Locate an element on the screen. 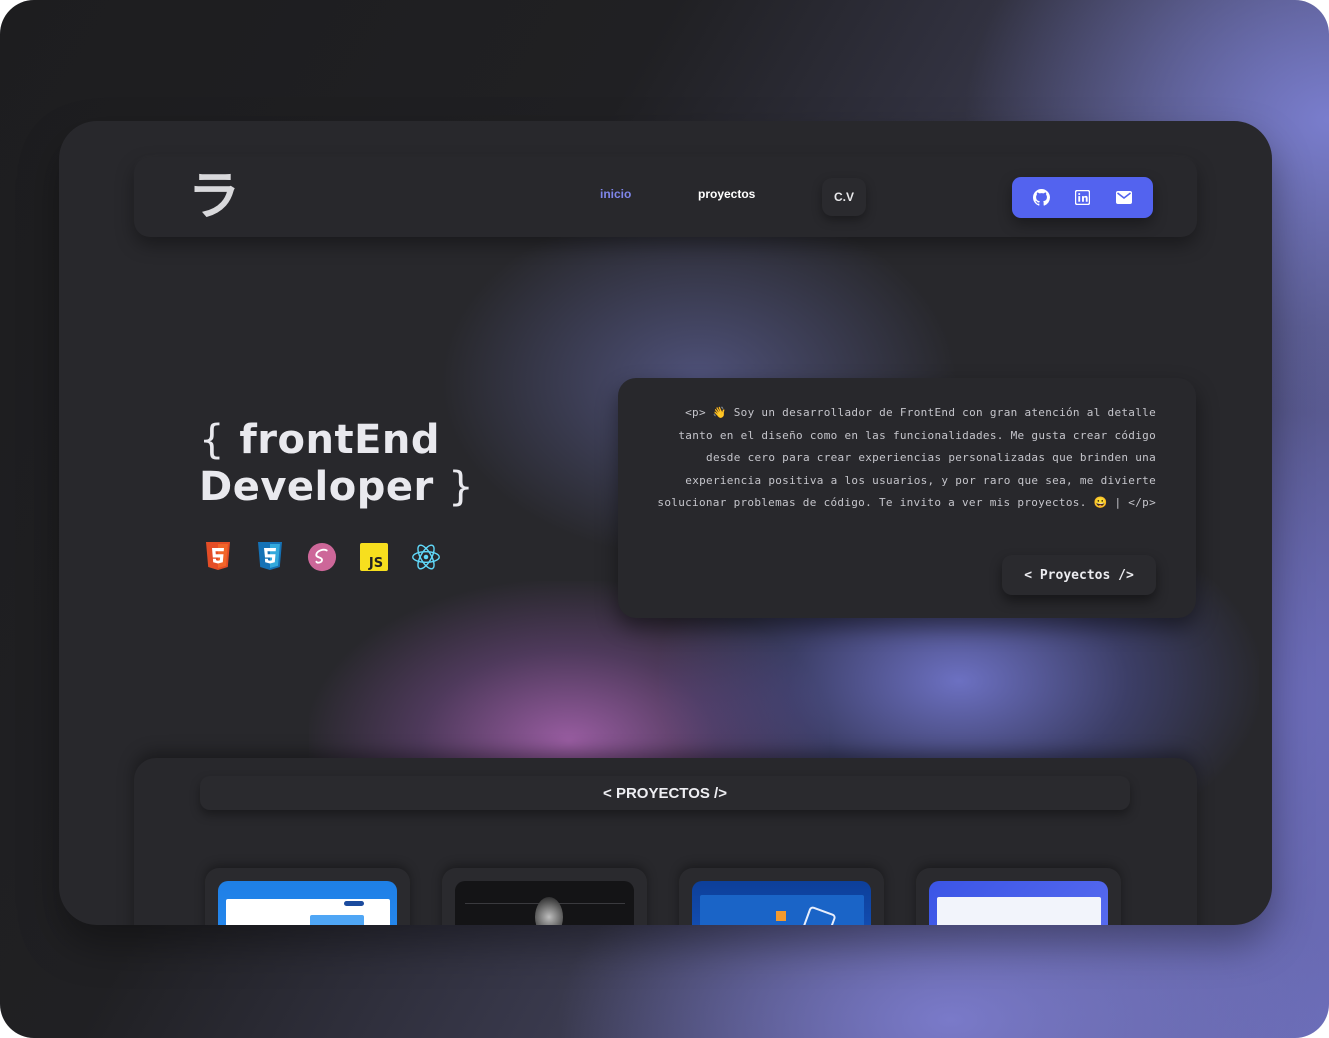 The height and width of the screenshot is (1038, 1329). proyectos-button: < Proyectos /> is located at coordinates (1079, 575).